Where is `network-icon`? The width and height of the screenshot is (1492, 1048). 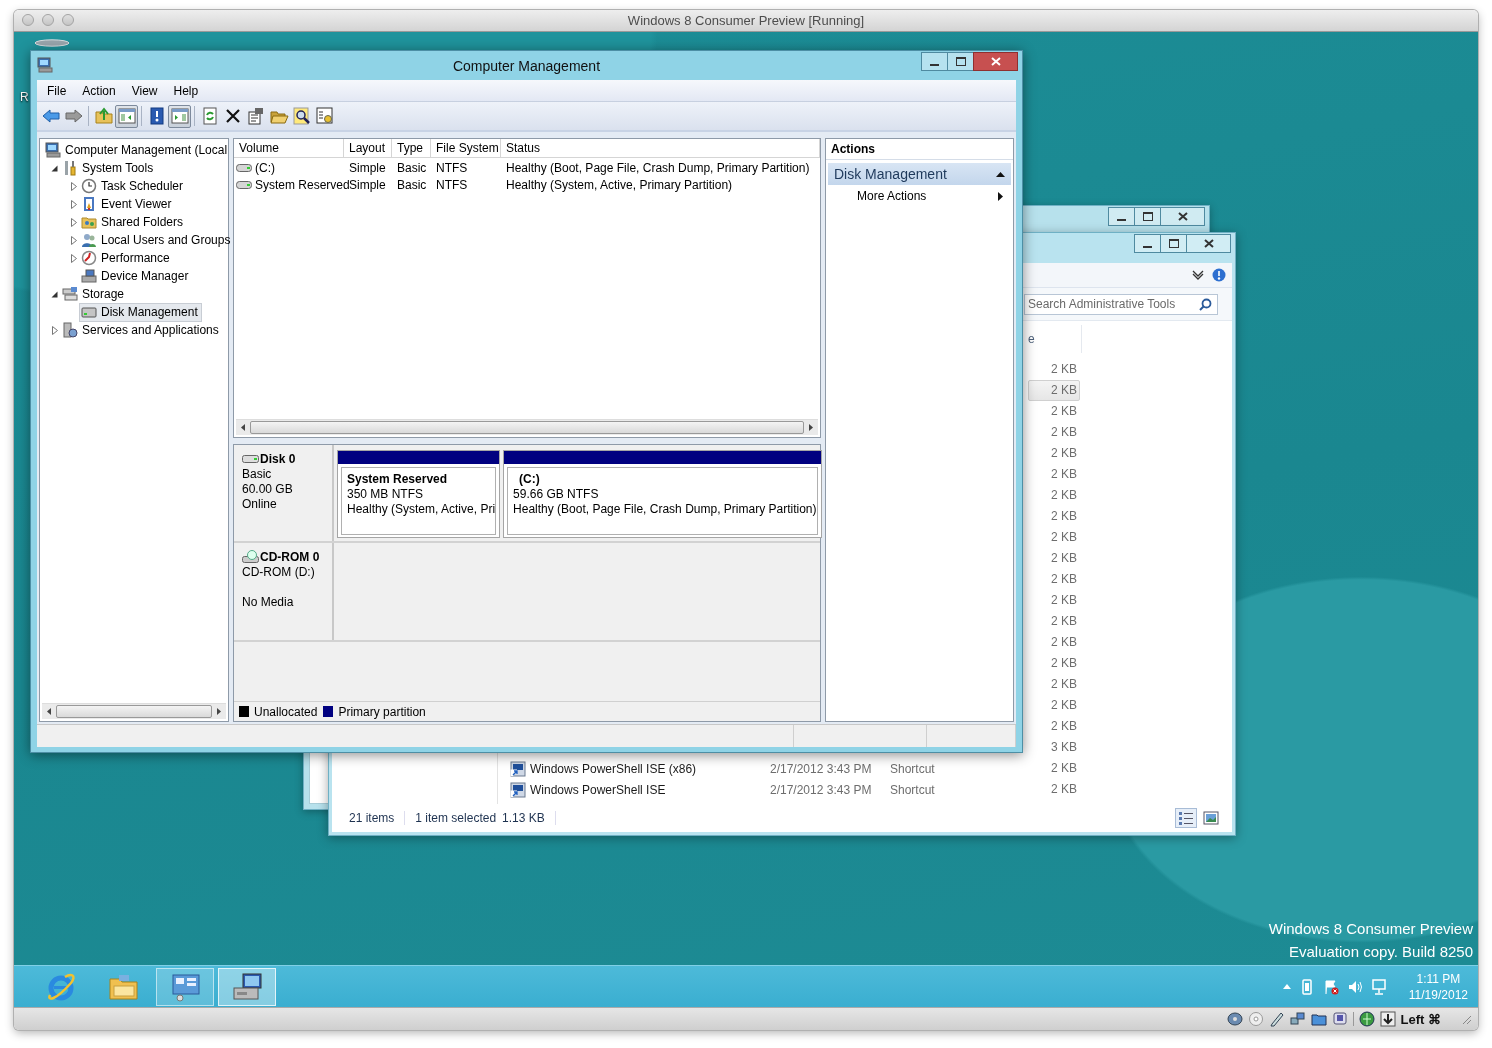 network-icon is located at coordinates (1297, 1019).